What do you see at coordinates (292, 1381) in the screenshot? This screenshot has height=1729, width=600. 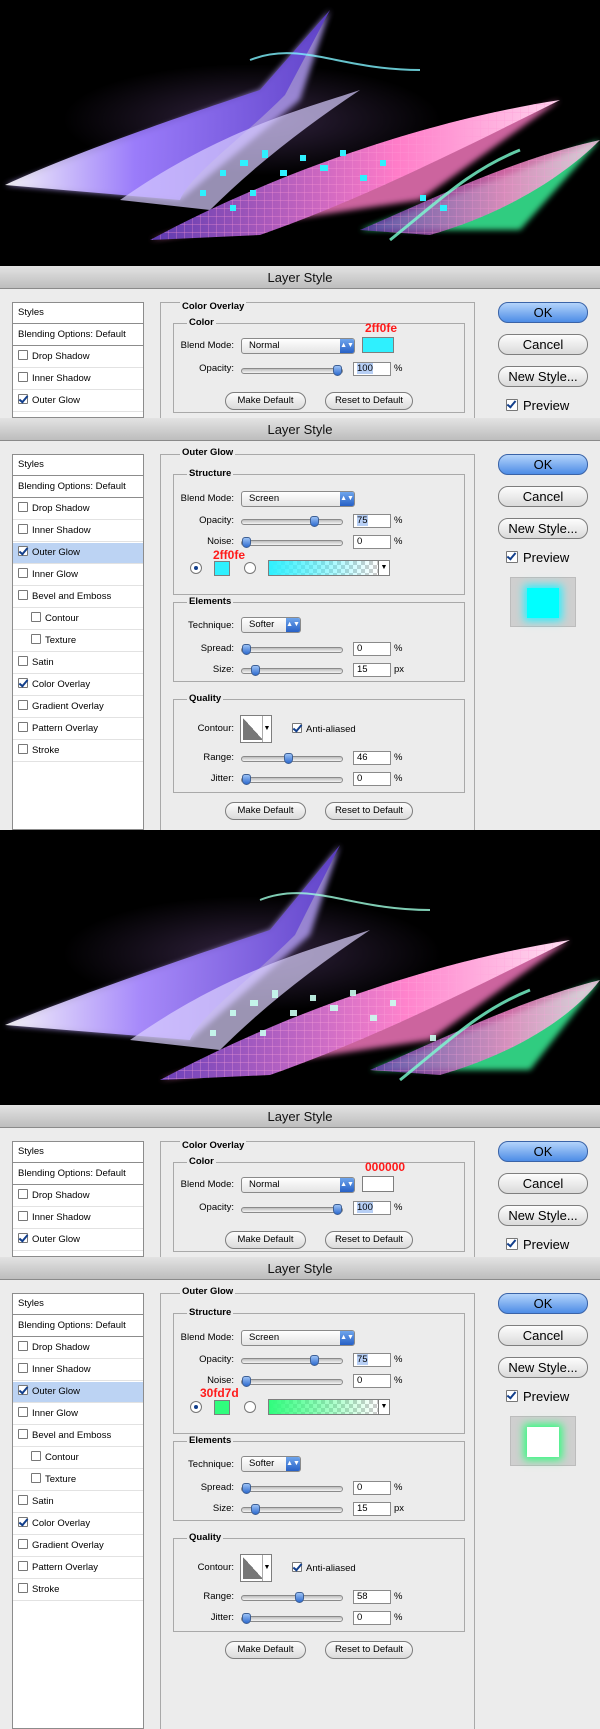 I see `noise-slider` at bounding box center [292, 1381].